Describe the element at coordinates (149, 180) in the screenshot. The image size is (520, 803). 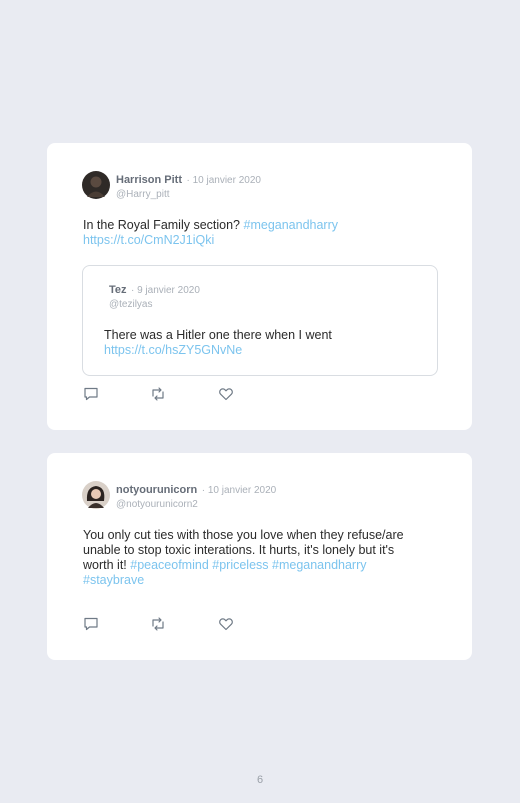
I see `author-name: Harrison Pitt` at that location.